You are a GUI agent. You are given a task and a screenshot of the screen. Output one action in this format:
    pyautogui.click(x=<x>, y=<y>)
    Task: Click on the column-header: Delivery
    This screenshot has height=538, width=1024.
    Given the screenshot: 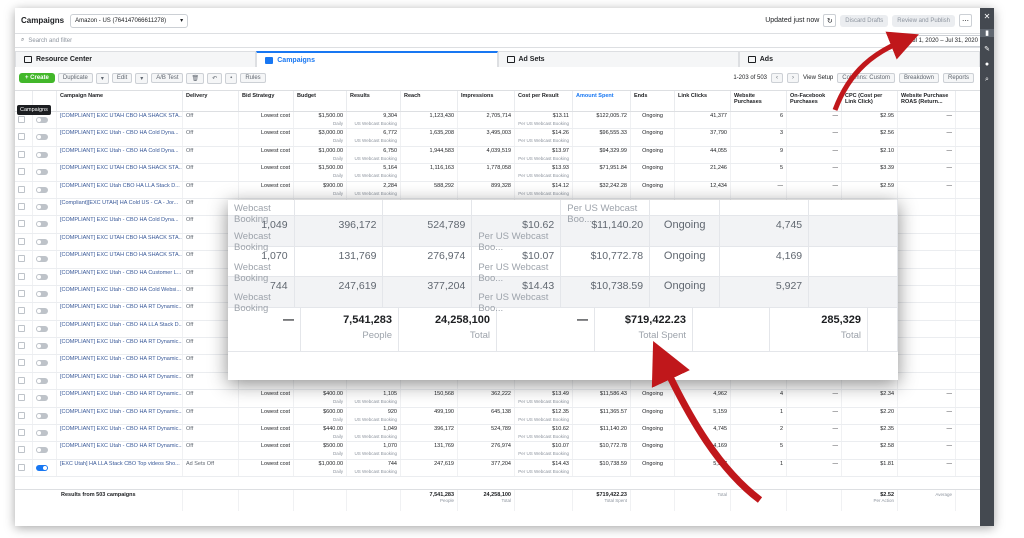 What is the action you would take?
    pyautogui.click(x=211, y=101)
    